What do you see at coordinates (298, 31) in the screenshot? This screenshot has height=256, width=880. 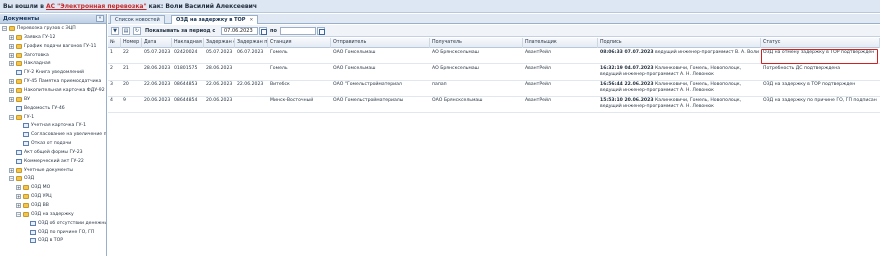 I see `date-to-input` at bounding box center [298, 31].